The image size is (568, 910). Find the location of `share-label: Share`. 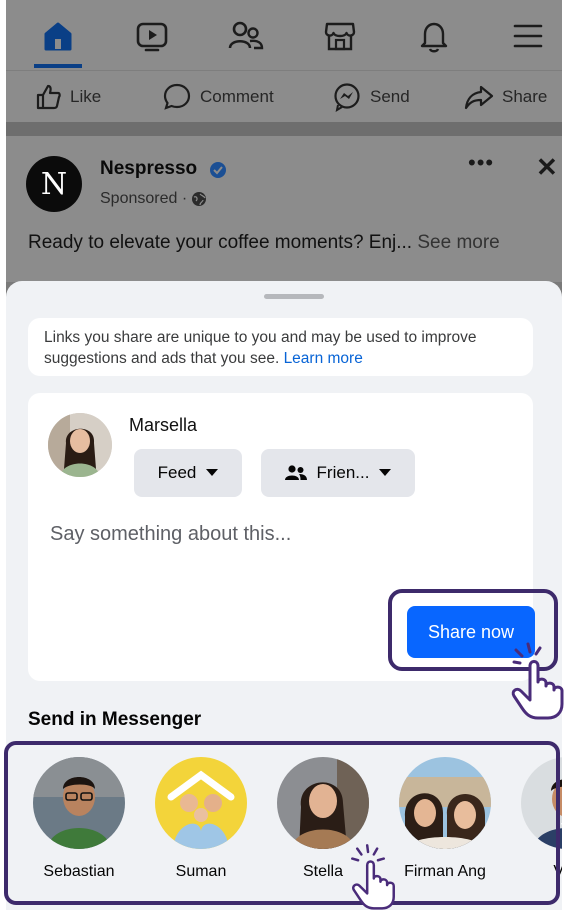

share-label: Share is located at coordinates (525, 96).